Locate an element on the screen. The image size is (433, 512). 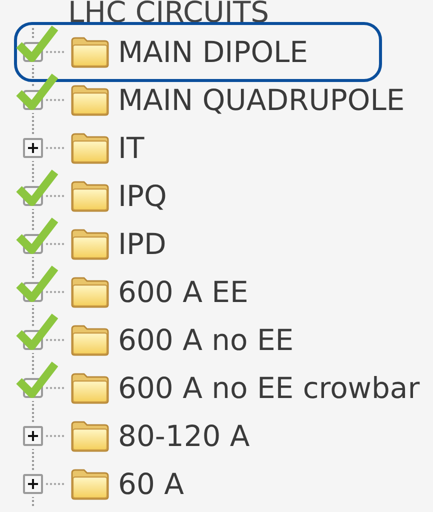
tree-item: 600 A no EE is located at coordinates (157, 340).